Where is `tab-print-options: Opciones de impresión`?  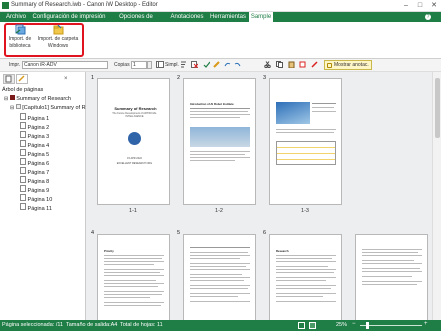 tab-print-options: Opciones de impresión is located at coordinates (136, 21).